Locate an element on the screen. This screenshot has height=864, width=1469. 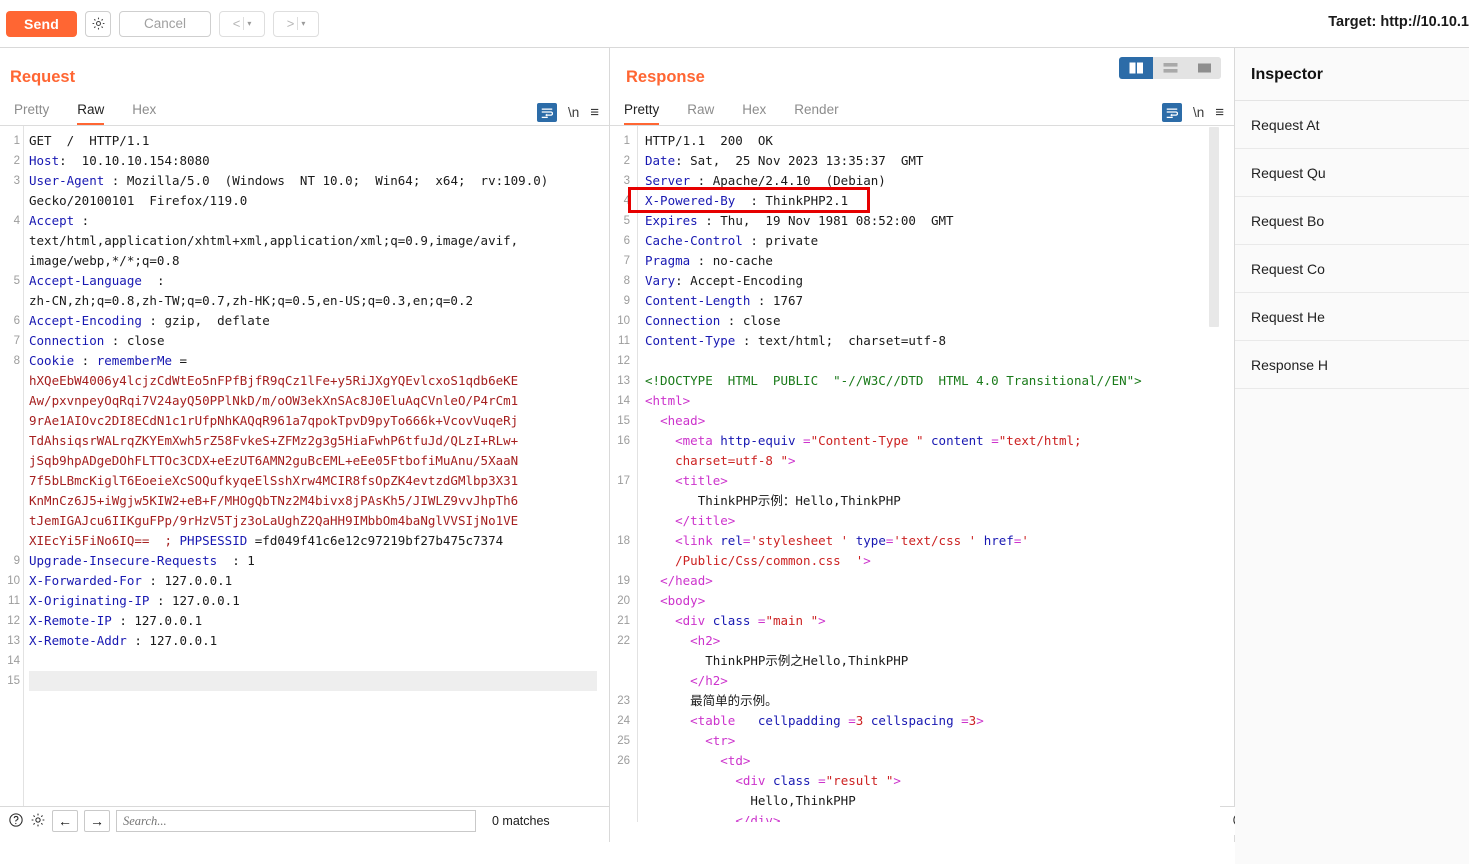
code-line: HTTP/1.1 200 OK is located at coordinates (935, 141).